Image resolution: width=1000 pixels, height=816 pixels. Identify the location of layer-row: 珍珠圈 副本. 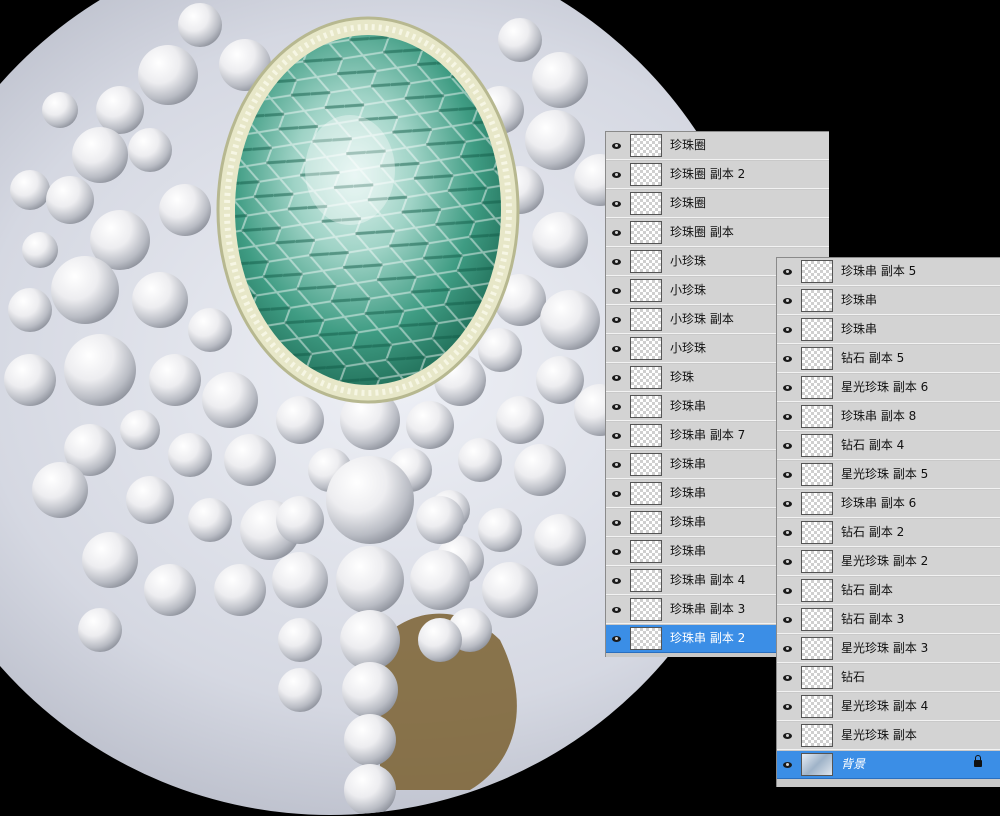
(717, 233).